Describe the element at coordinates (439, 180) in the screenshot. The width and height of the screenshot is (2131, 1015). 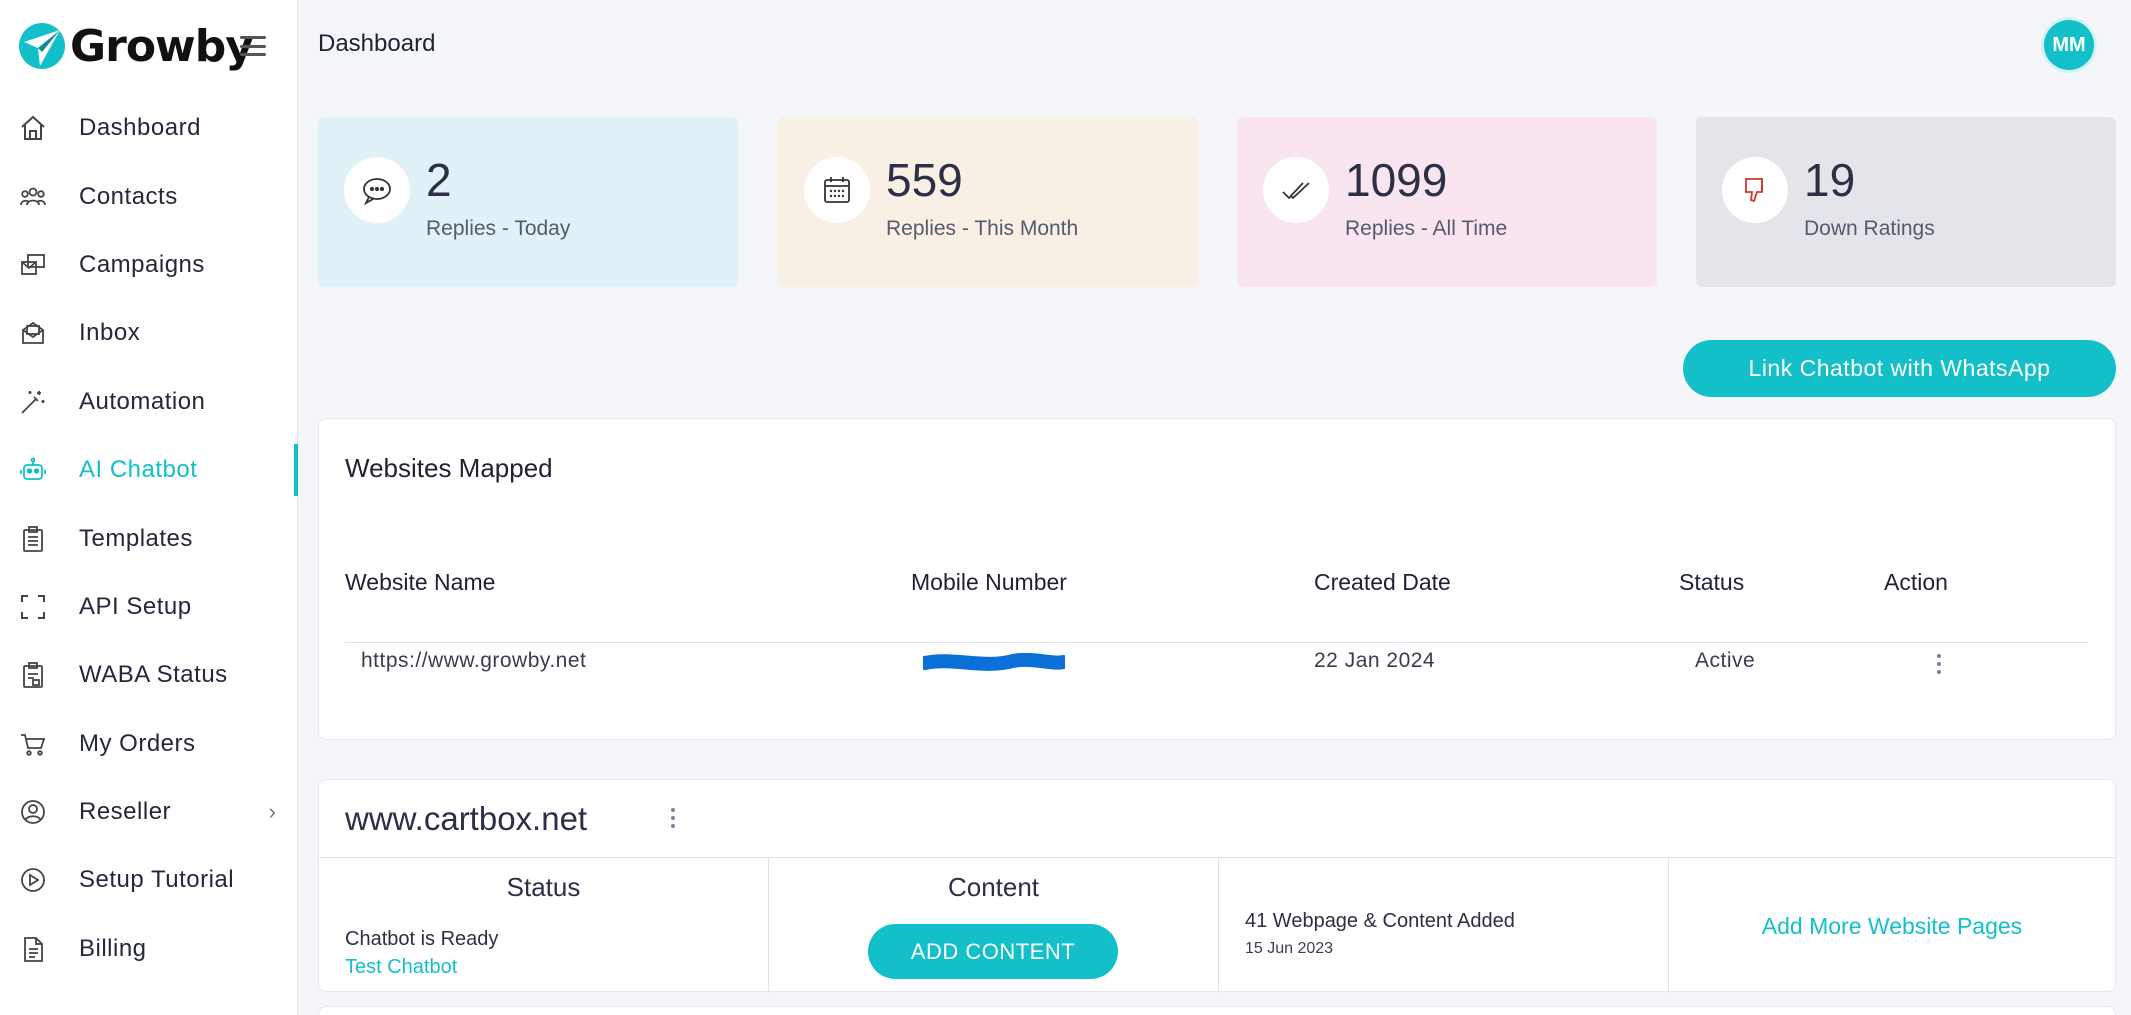
I see `stat-value: 2` at that location.